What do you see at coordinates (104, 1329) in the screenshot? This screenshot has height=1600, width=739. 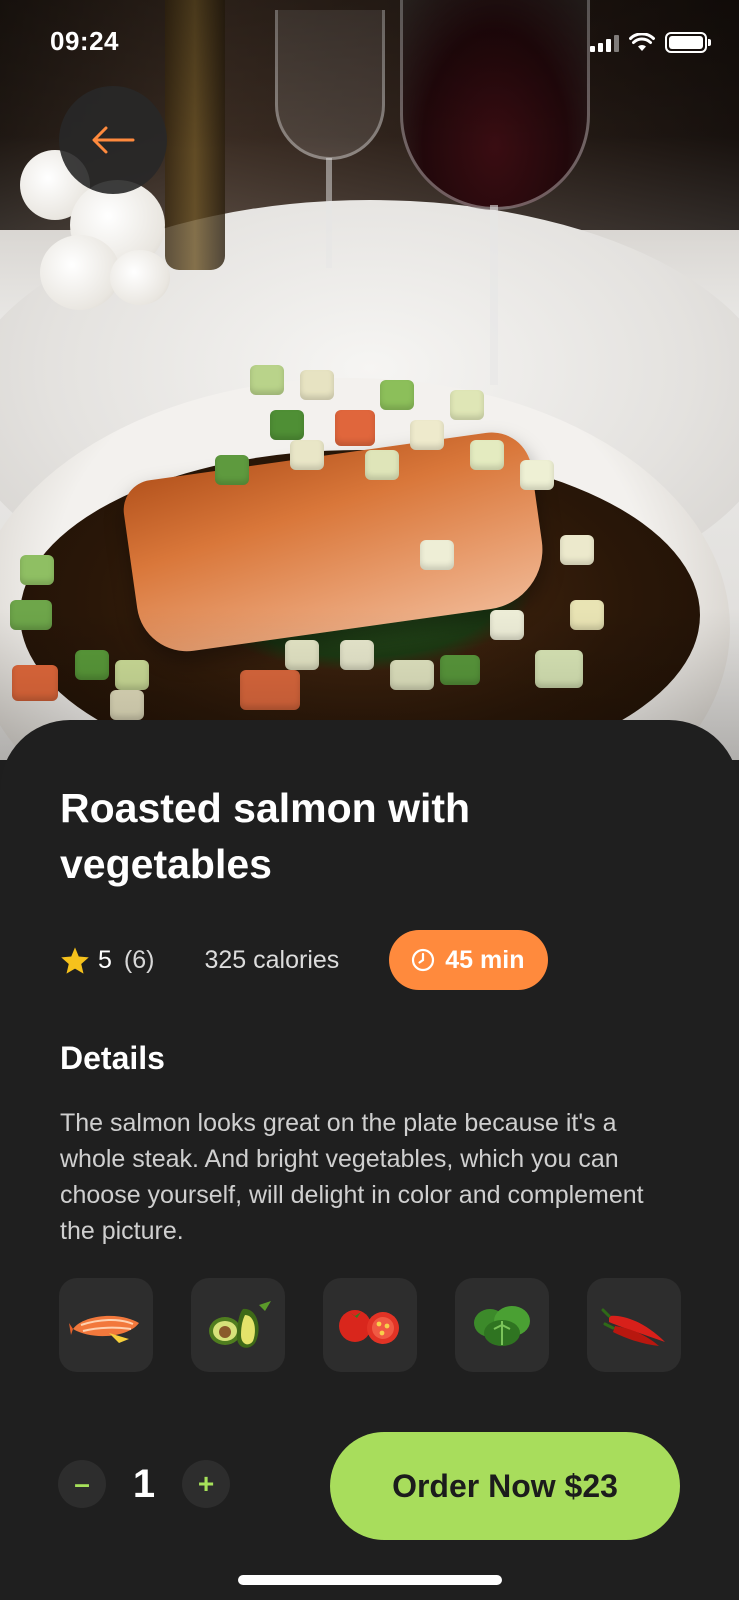 I see `salmon-icon` at bounding box center [104, 1329].